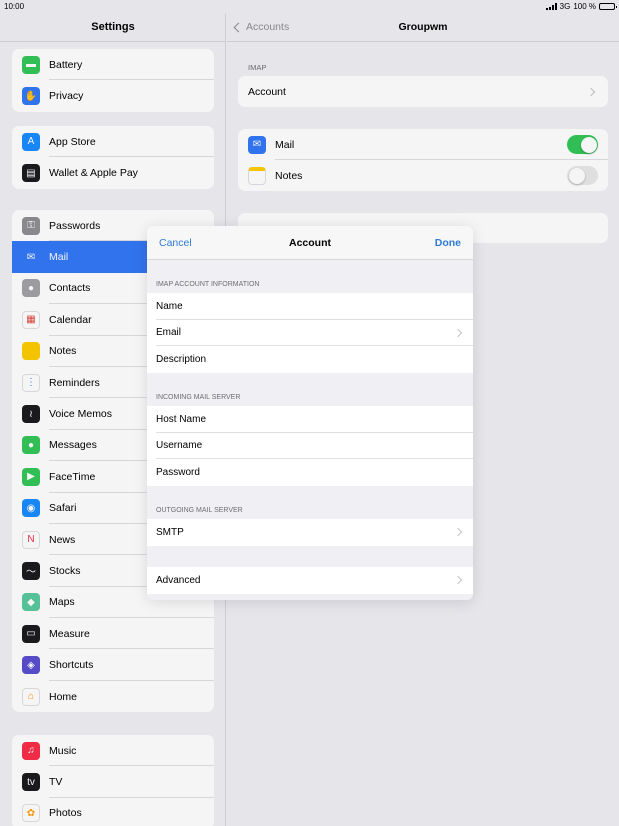 This screenshot has height=826, width=619. I want to click on field-host-name: Host Name, so click(310, 419).